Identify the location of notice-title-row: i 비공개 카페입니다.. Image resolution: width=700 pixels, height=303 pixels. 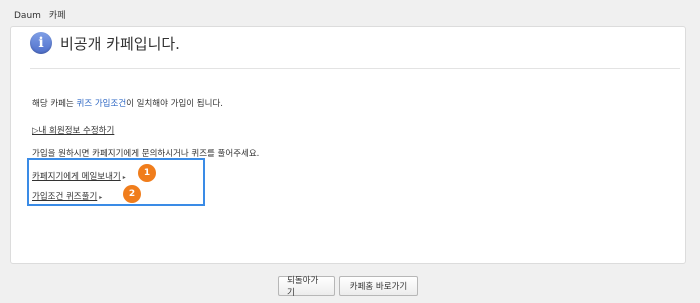
(105, 43).